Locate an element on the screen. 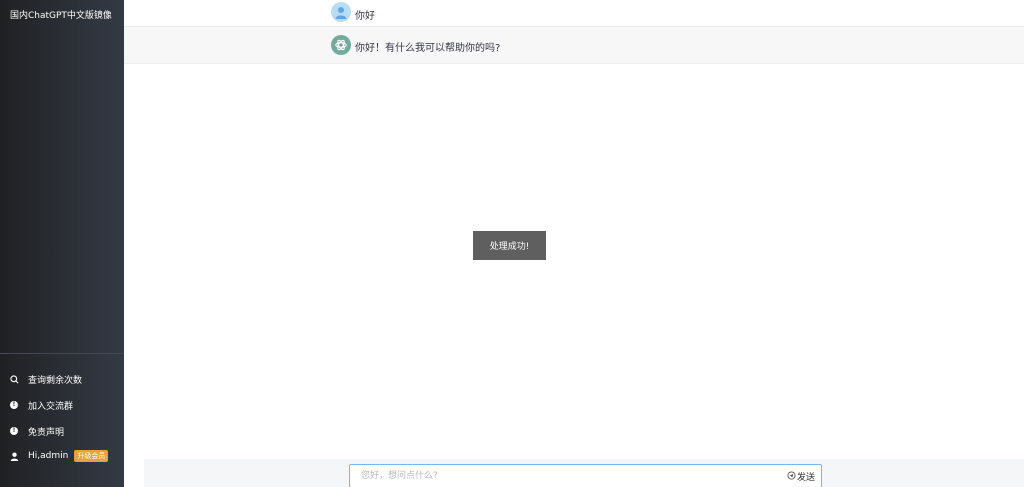  chat-message-bot: 你好！有什么我可以帮助你的吗? is located at coordinates (574, 45).